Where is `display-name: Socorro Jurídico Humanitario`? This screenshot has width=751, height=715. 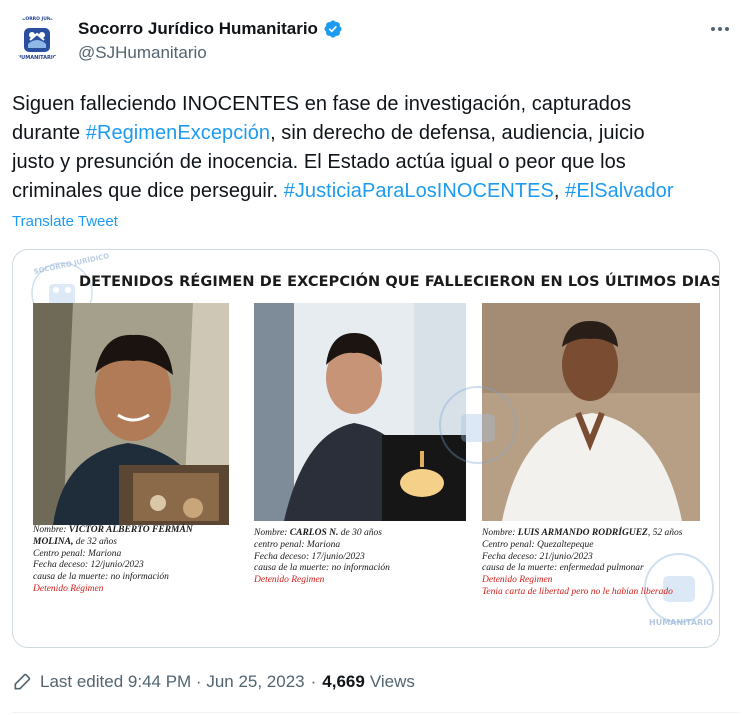
display-name: Socorro Jurídico Humanitario is located at coordinates (198, 29).